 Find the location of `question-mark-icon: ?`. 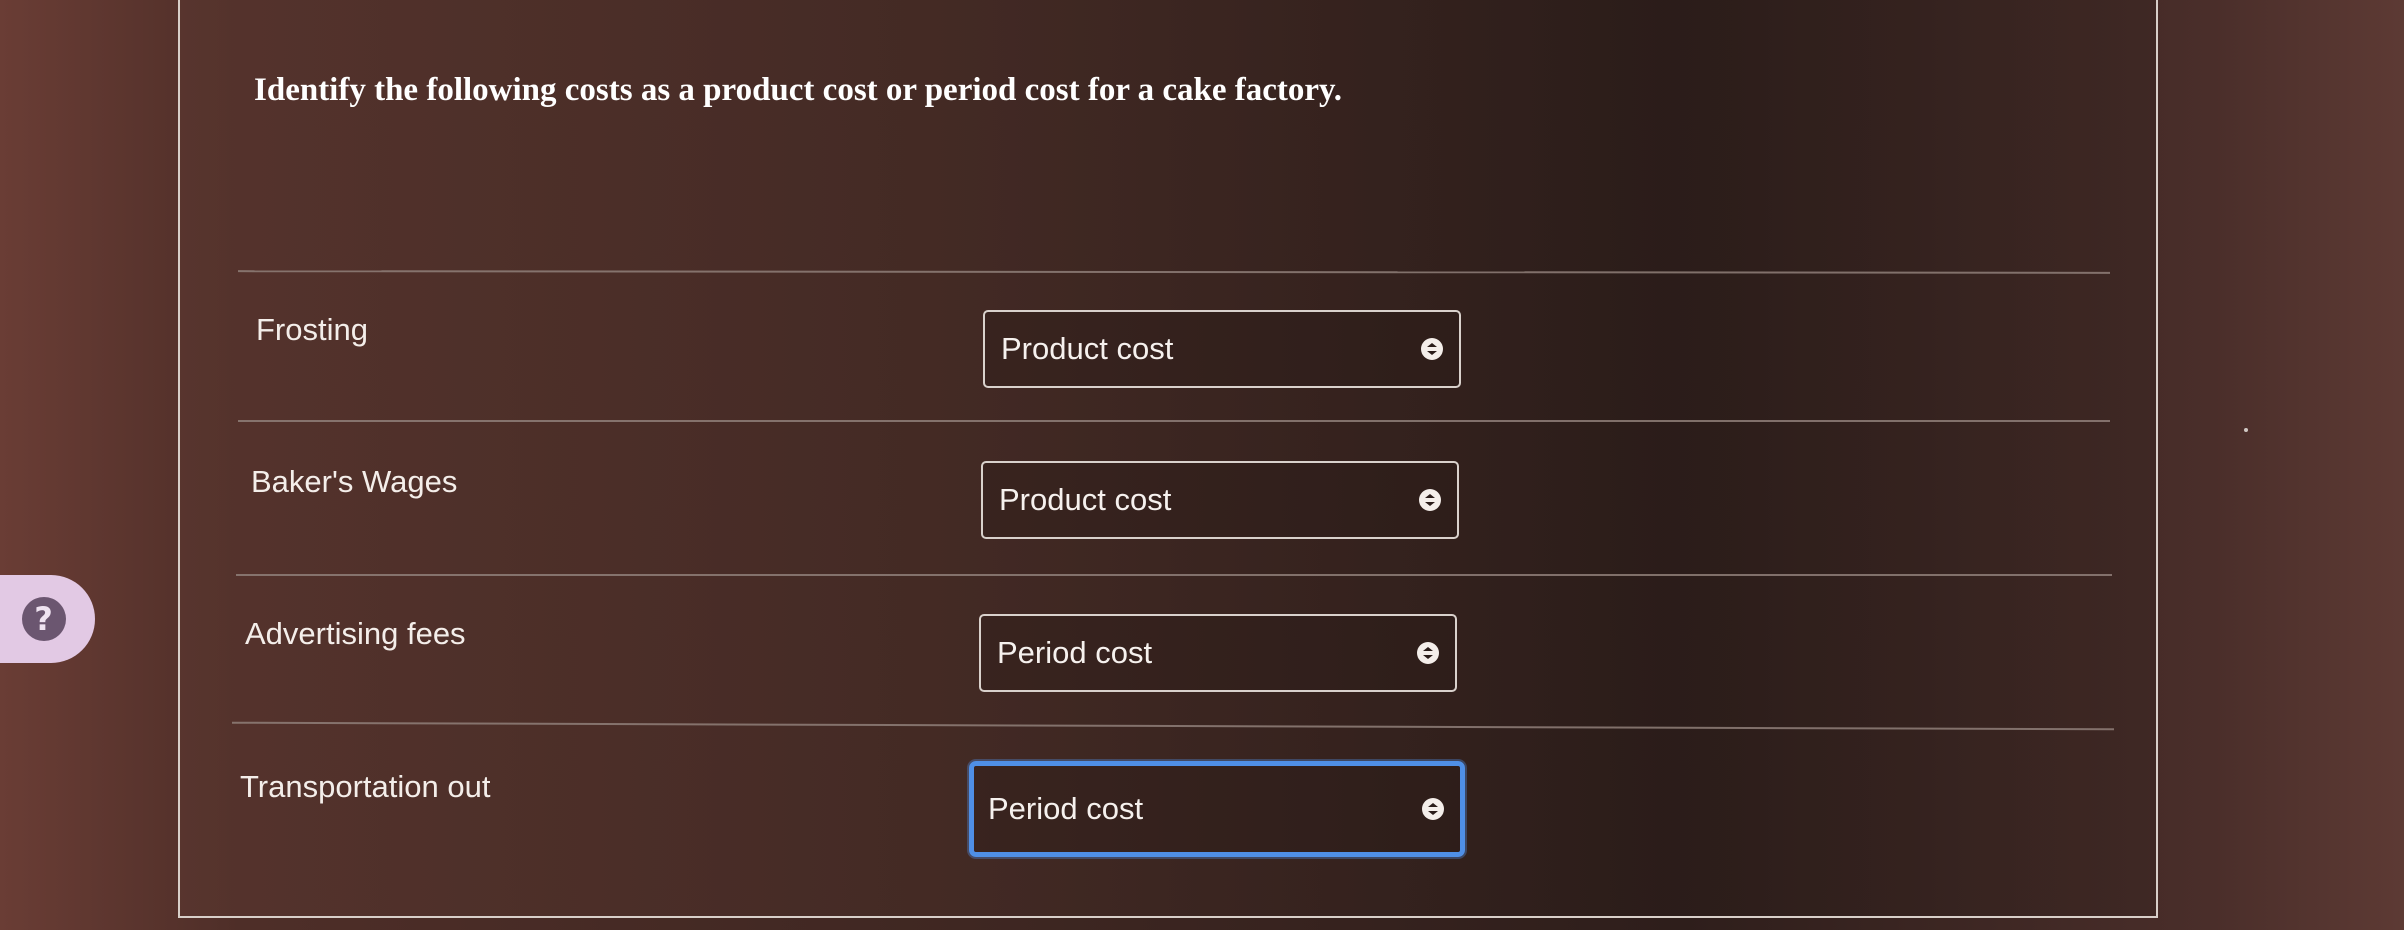

question-mark-icon: ? is located at coordinates (43, 619).